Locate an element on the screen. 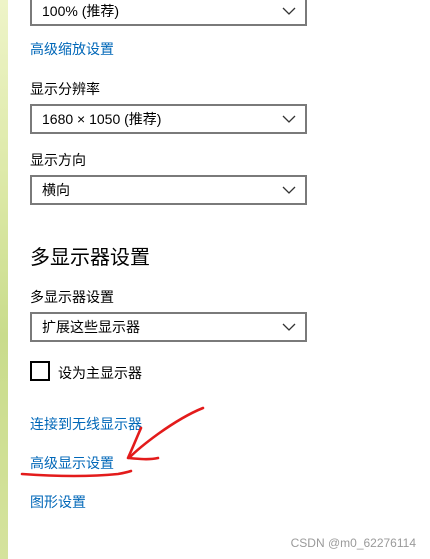 Image resolution: width=430 pixels, height=559 pixels. csdn-watermark: CSDN @m0_62276114 is located at coordinates (353, 543).